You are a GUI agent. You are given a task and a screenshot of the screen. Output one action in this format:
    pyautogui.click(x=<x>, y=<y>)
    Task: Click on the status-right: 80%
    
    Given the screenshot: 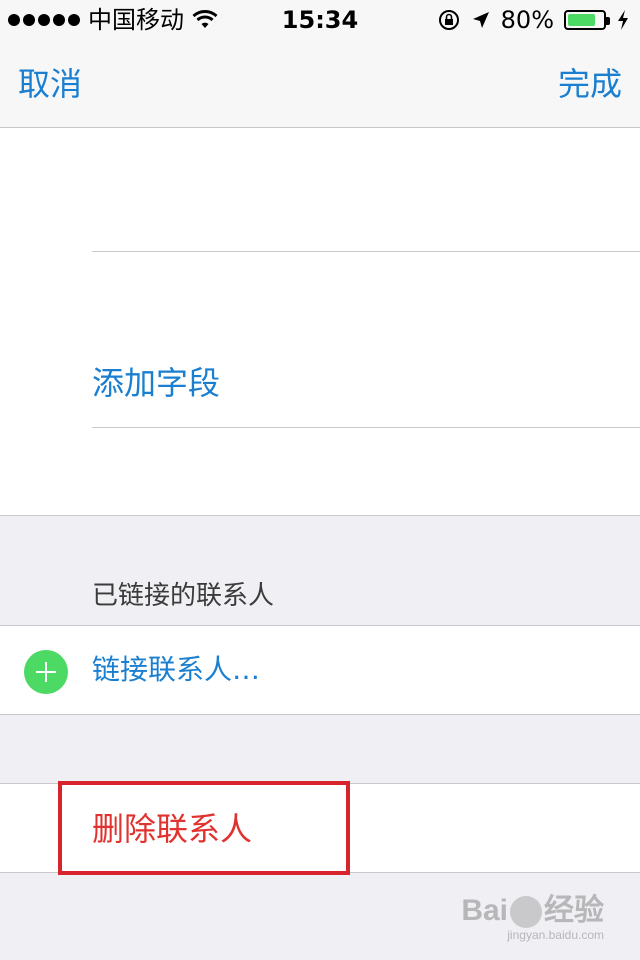 What is the action you would take?
    pyautogui.click(x=533, y=20)
    